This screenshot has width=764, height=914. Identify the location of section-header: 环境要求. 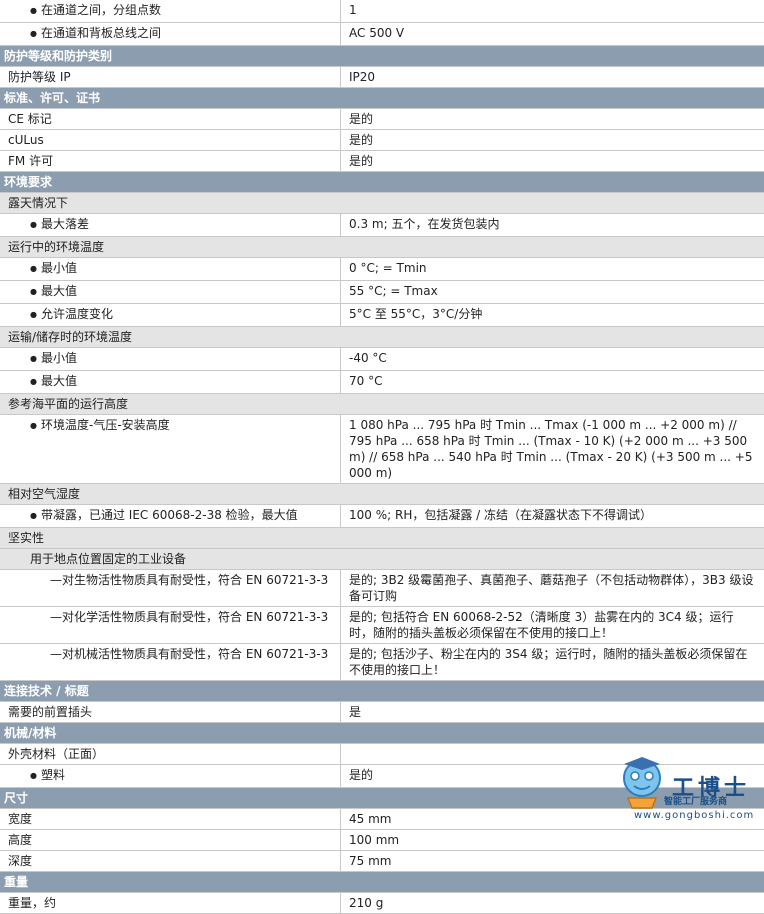
(382, 182).